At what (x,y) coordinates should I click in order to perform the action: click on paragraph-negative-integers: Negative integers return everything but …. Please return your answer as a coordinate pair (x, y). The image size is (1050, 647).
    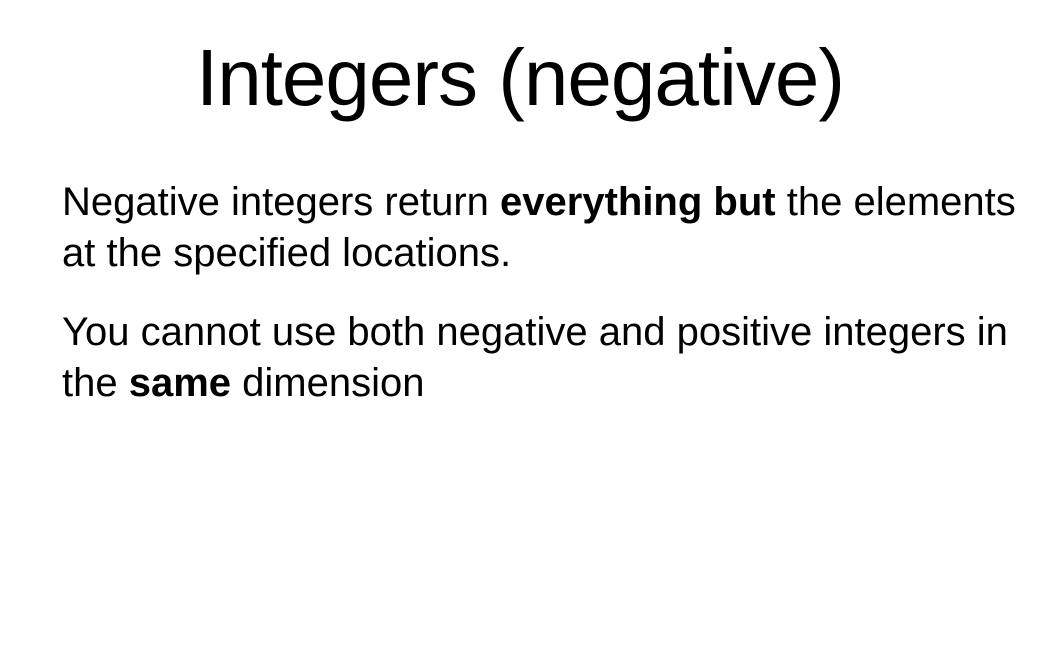
    Looking at the image, I should click on (542, 228).